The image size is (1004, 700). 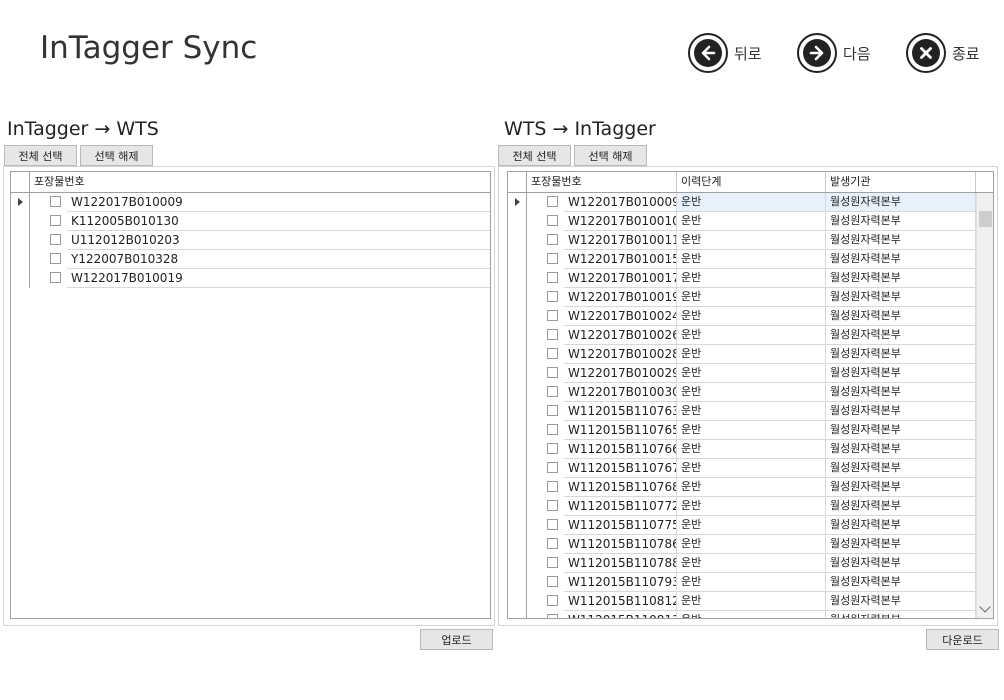 I want to click on chevron-down-icon, so click(x=985, y=607).